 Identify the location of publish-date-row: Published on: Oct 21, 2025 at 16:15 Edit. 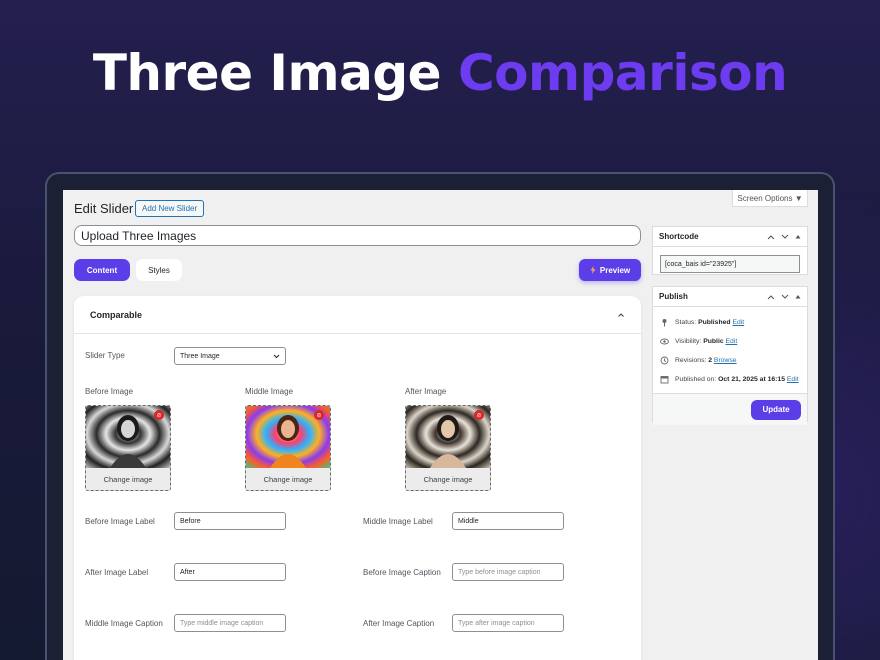
(730, 379).